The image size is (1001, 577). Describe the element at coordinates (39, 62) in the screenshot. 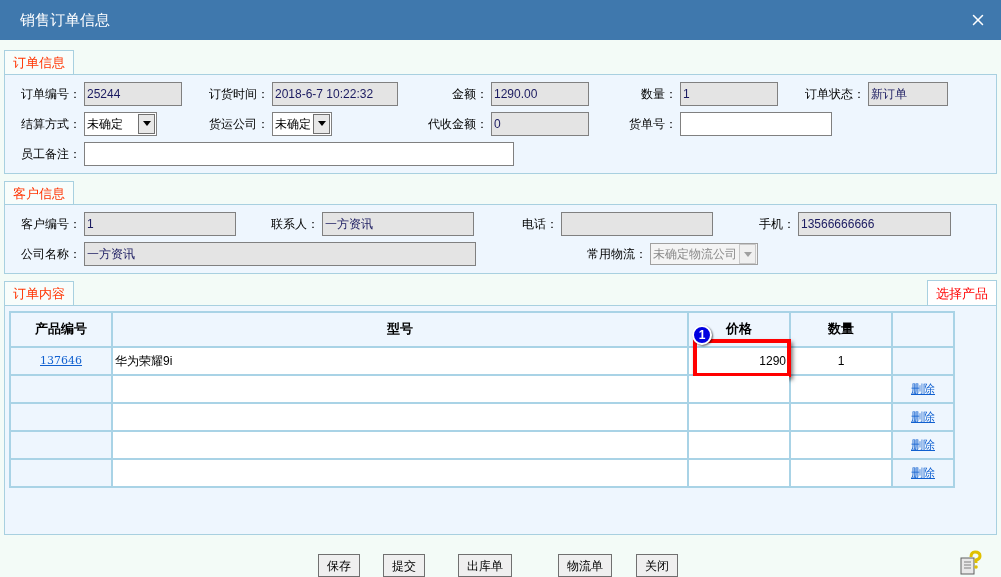

I see `section-tab: 订单信息` at that location.